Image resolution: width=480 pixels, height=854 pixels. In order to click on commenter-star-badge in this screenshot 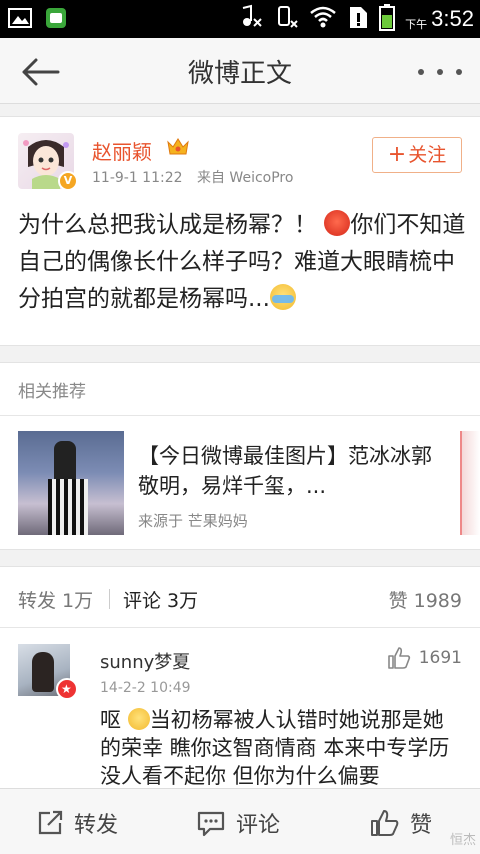, I will do `click(67, 689)`.